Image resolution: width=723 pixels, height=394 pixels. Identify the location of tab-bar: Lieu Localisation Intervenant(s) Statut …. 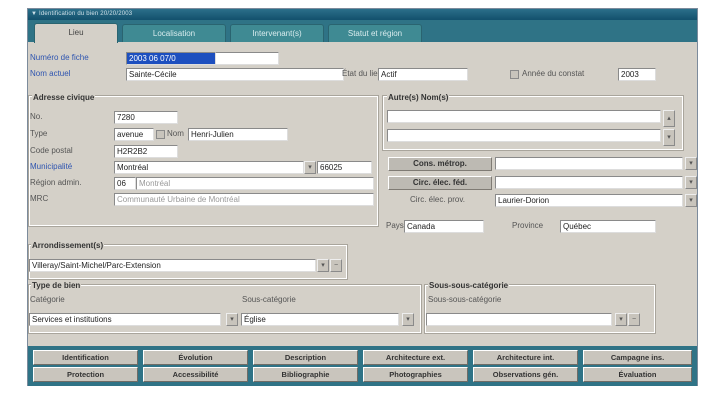
(362, 31).